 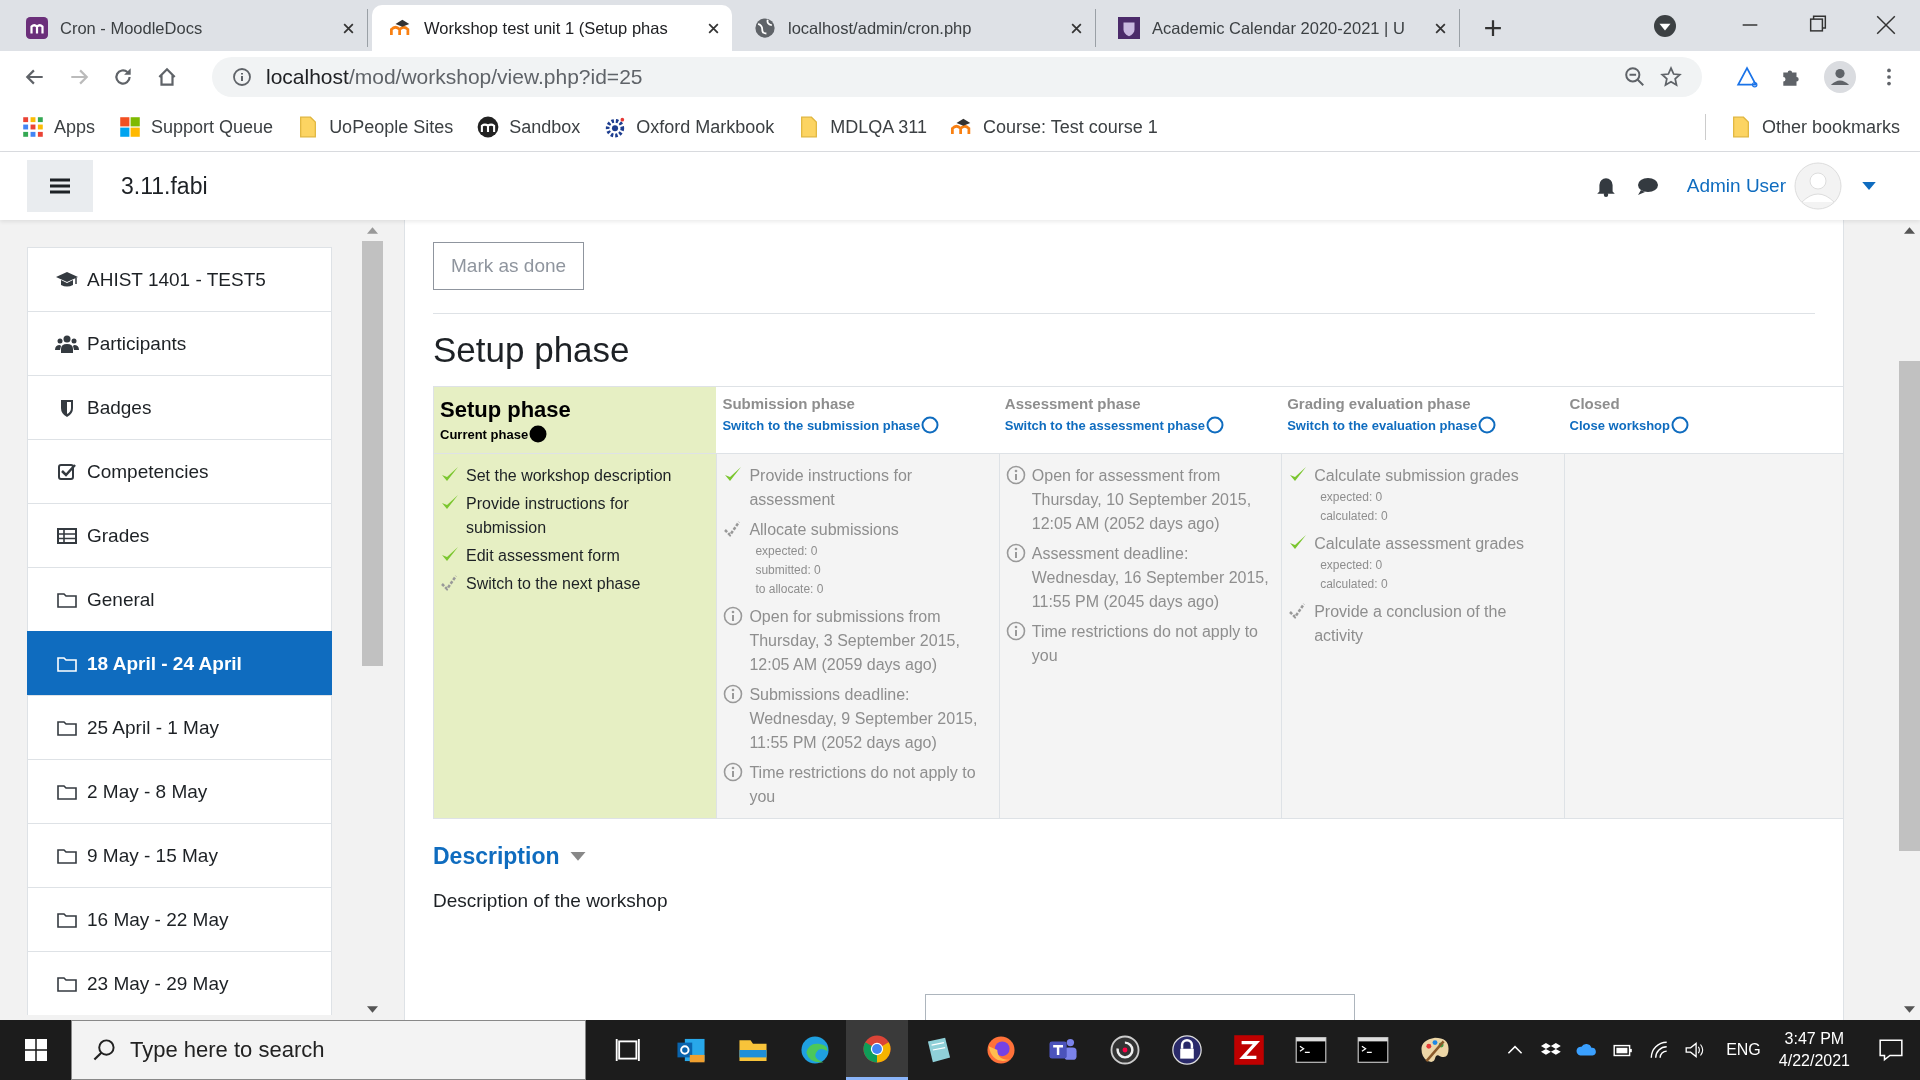 I want to click on gear-icon, so click(x=615, y=127).